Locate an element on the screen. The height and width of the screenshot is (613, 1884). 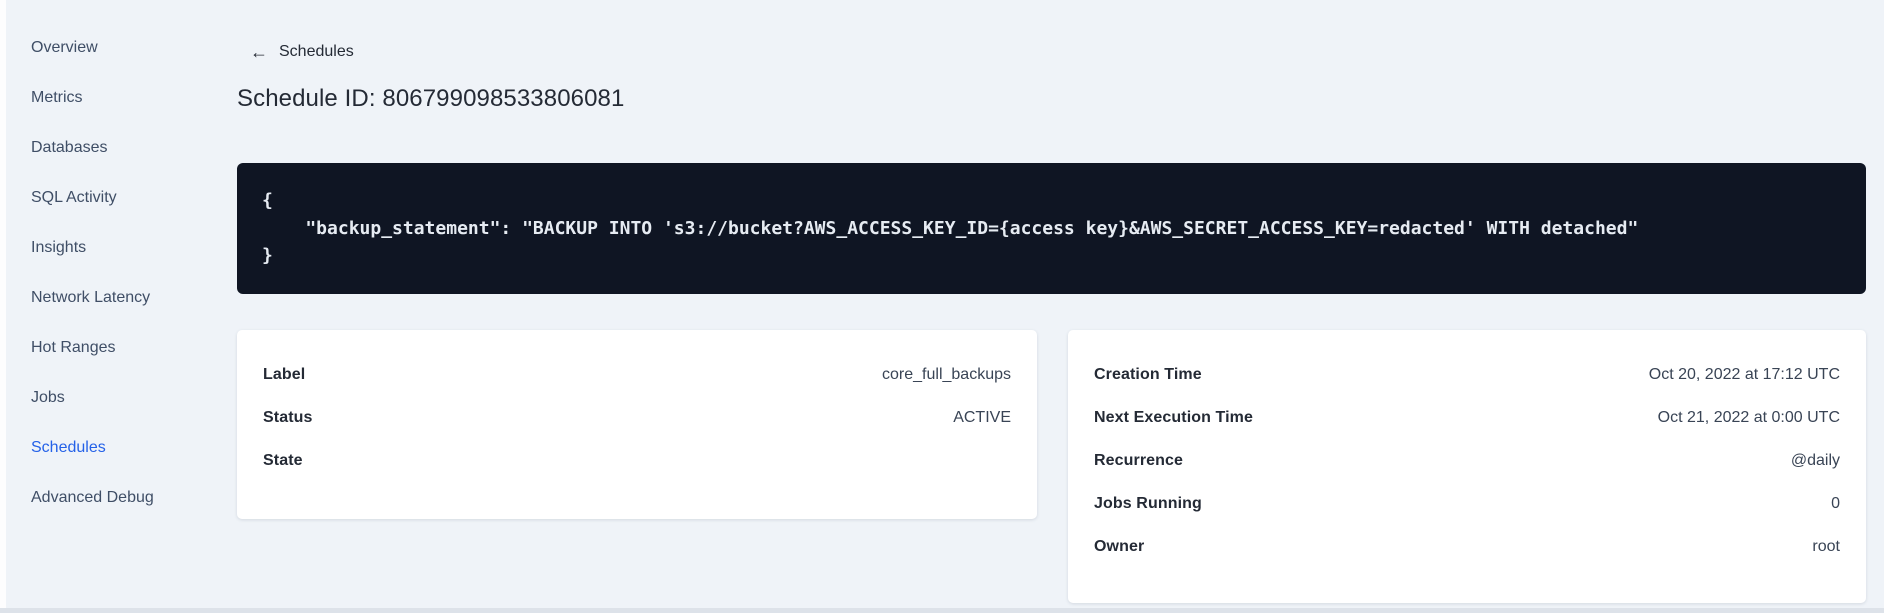
detail-row-recurrence: Recurrence @daily is located at coordinates (1467, 460).